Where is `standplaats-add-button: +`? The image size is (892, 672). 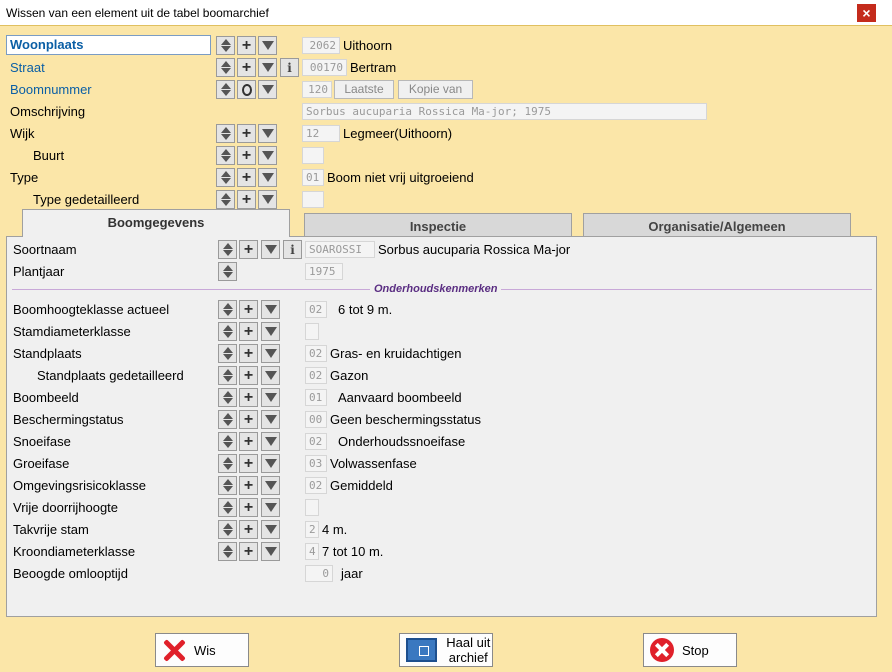
standplaats-add-button: + is located at coordinates (248, 353).